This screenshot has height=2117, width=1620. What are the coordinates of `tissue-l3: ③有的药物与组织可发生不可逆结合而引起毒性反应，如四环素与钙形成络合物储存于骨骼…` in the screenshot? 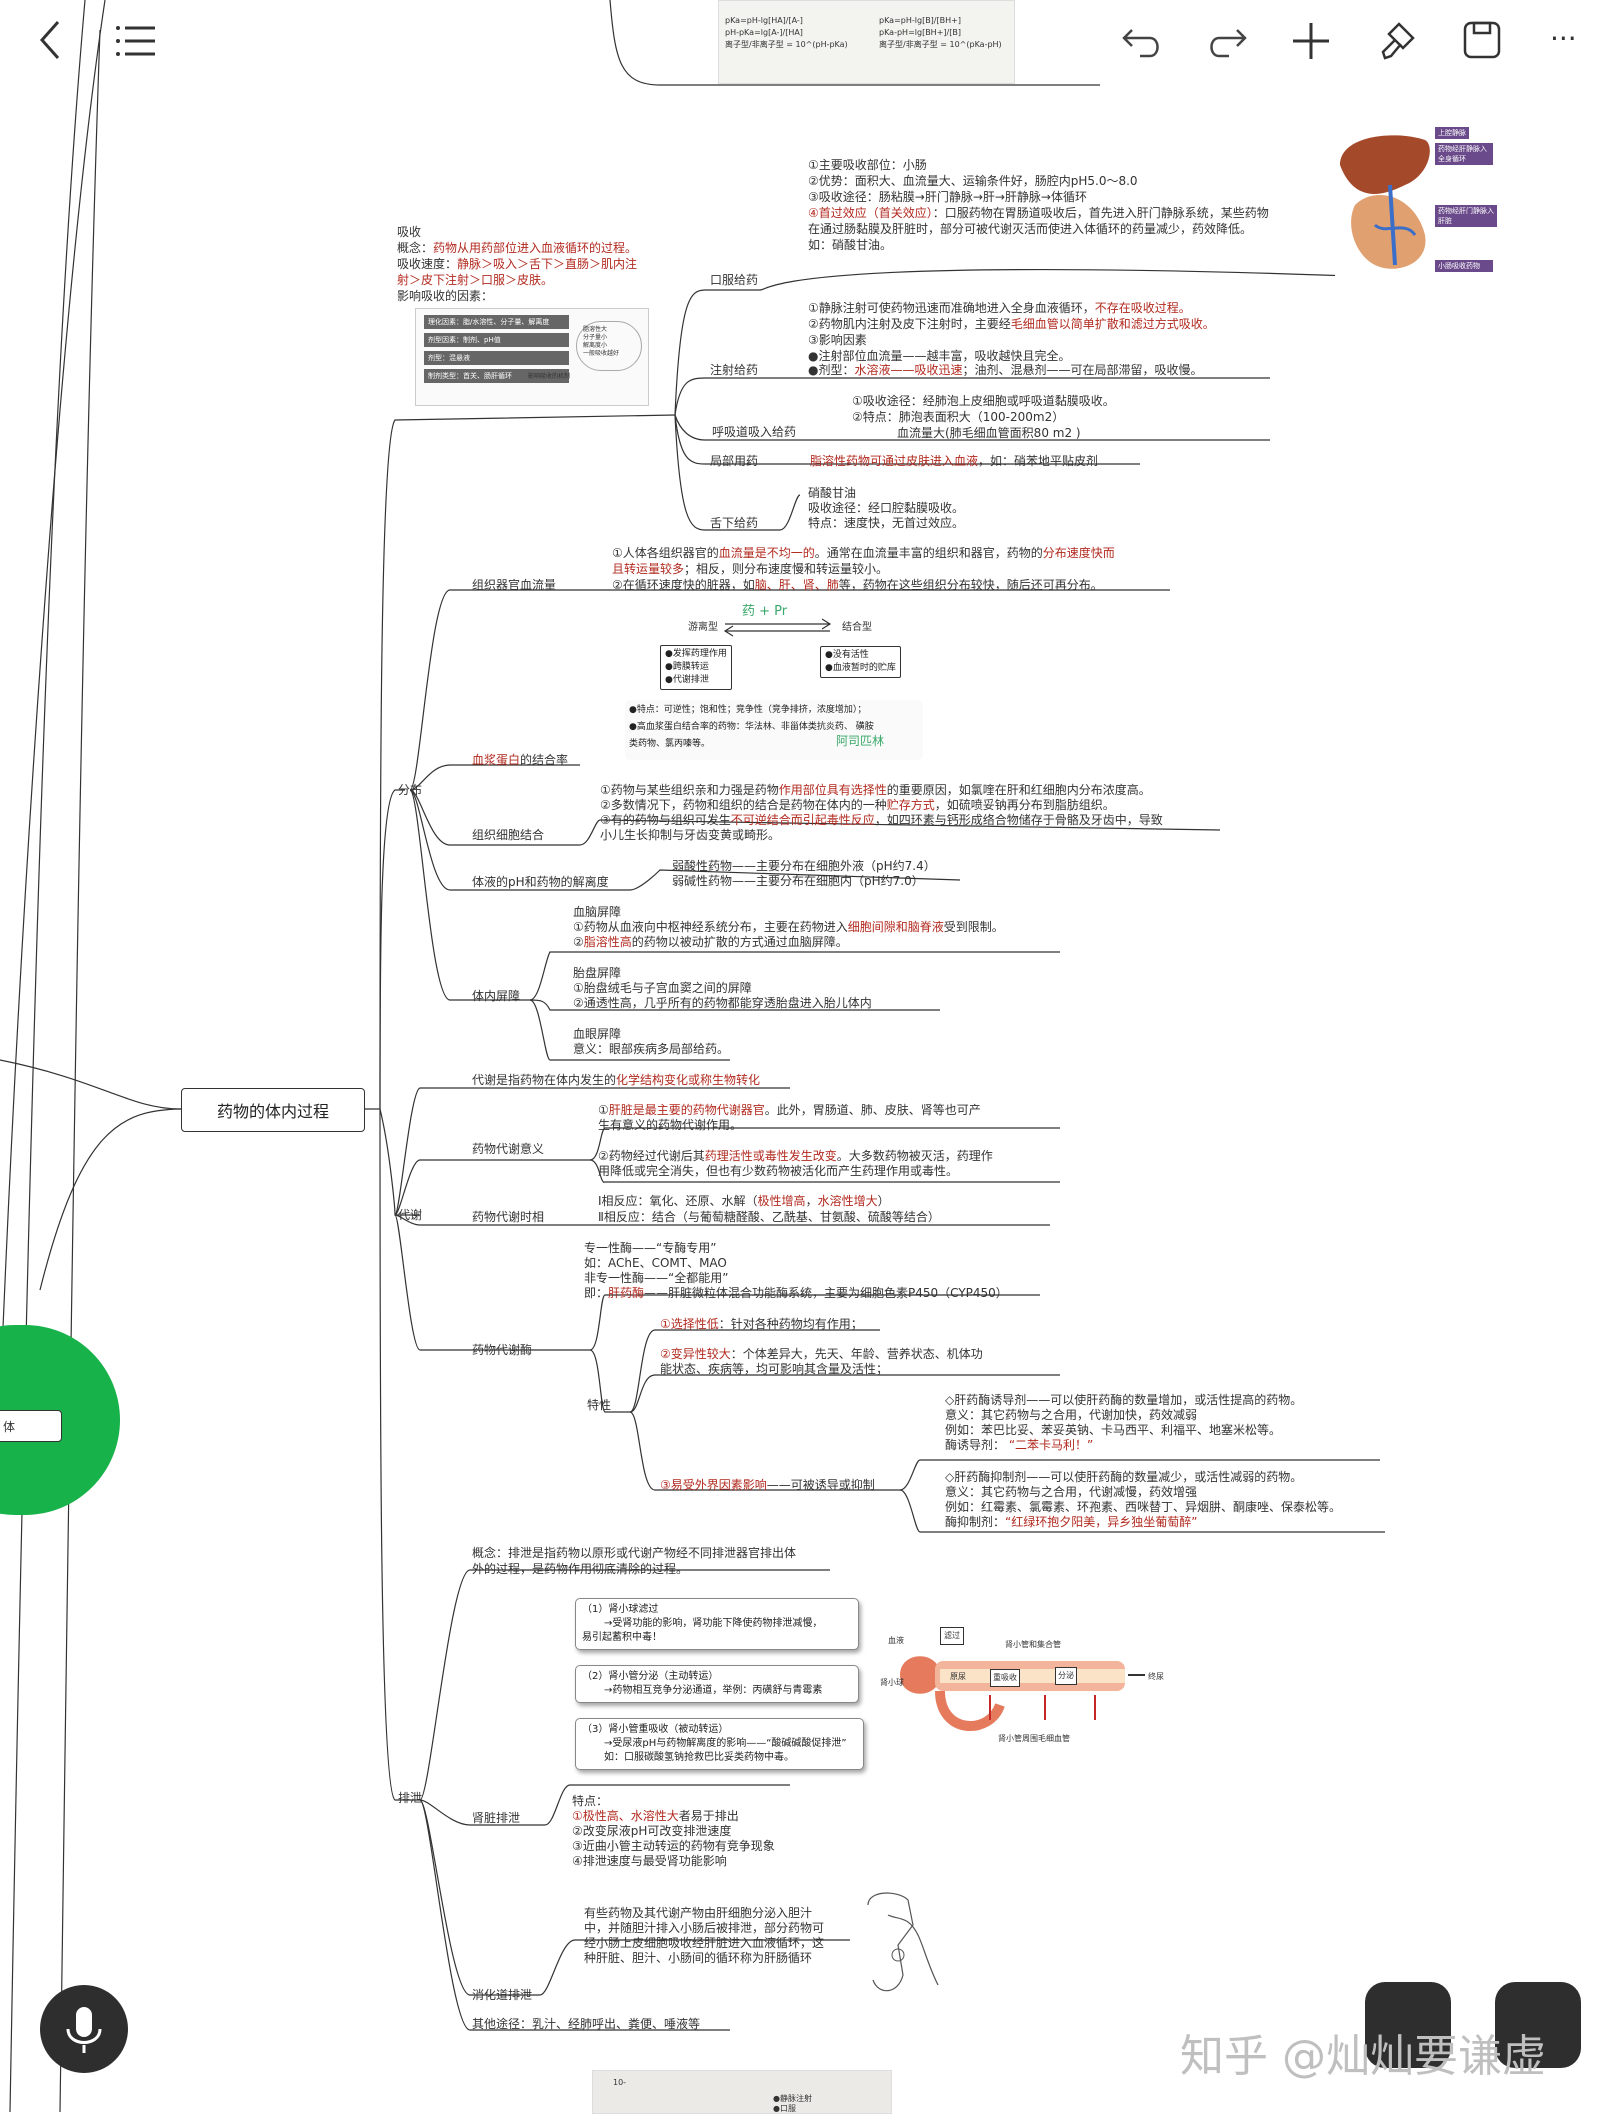 It's located at (881, 820).